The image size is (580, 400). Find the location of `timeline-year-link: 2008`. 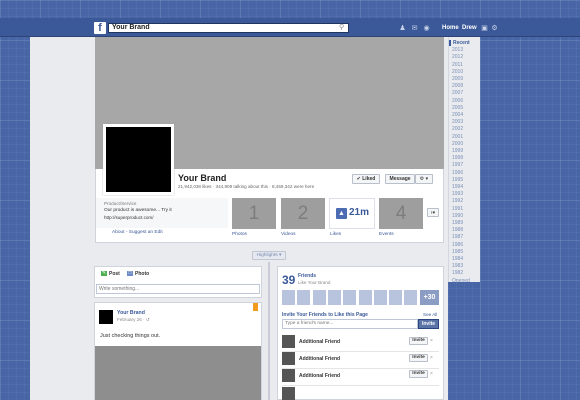

timeline-year-link: 2008 is located at coordinates (457, 86).